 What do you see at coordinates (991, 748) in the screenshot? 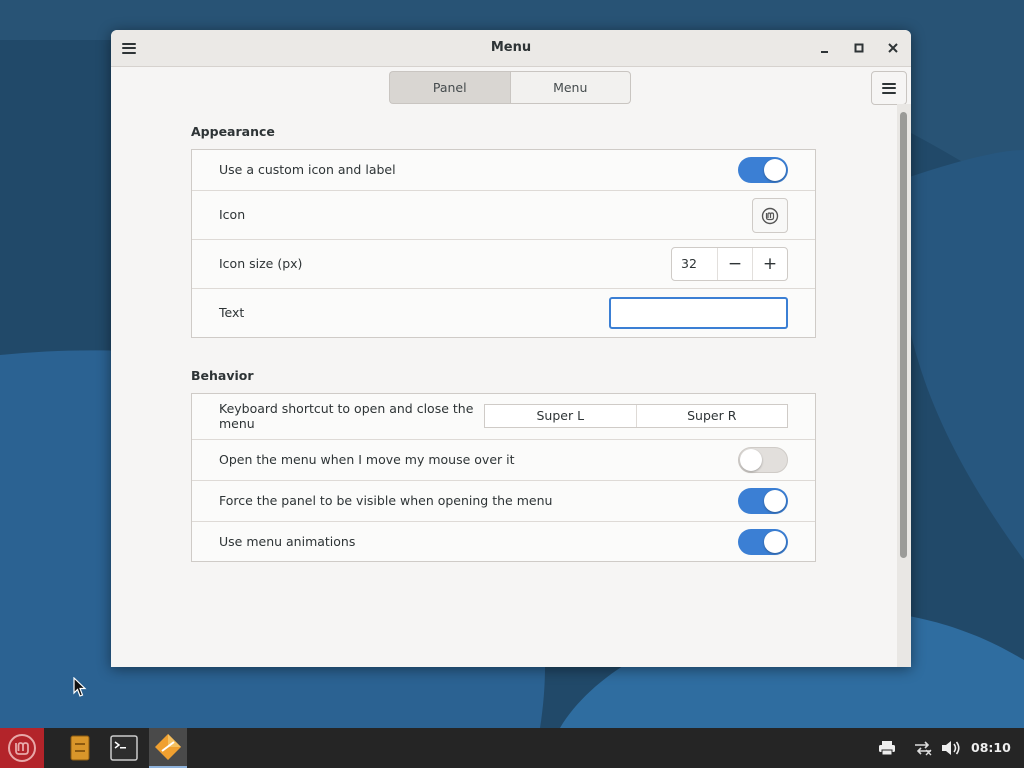
I see `clock: 08:10` at bounding box center [991, 748].